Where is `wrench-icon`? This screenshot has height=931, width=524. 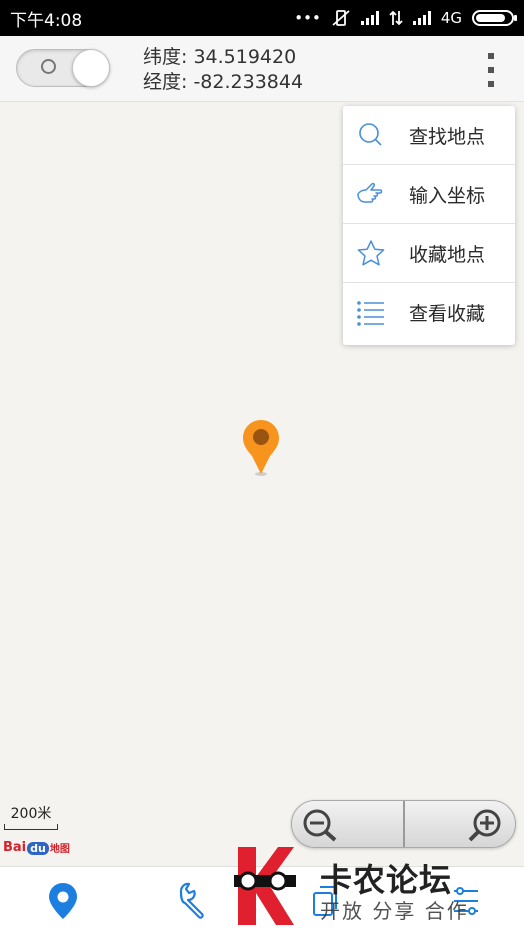 wrench-icon is located at coordinates (191, 900).